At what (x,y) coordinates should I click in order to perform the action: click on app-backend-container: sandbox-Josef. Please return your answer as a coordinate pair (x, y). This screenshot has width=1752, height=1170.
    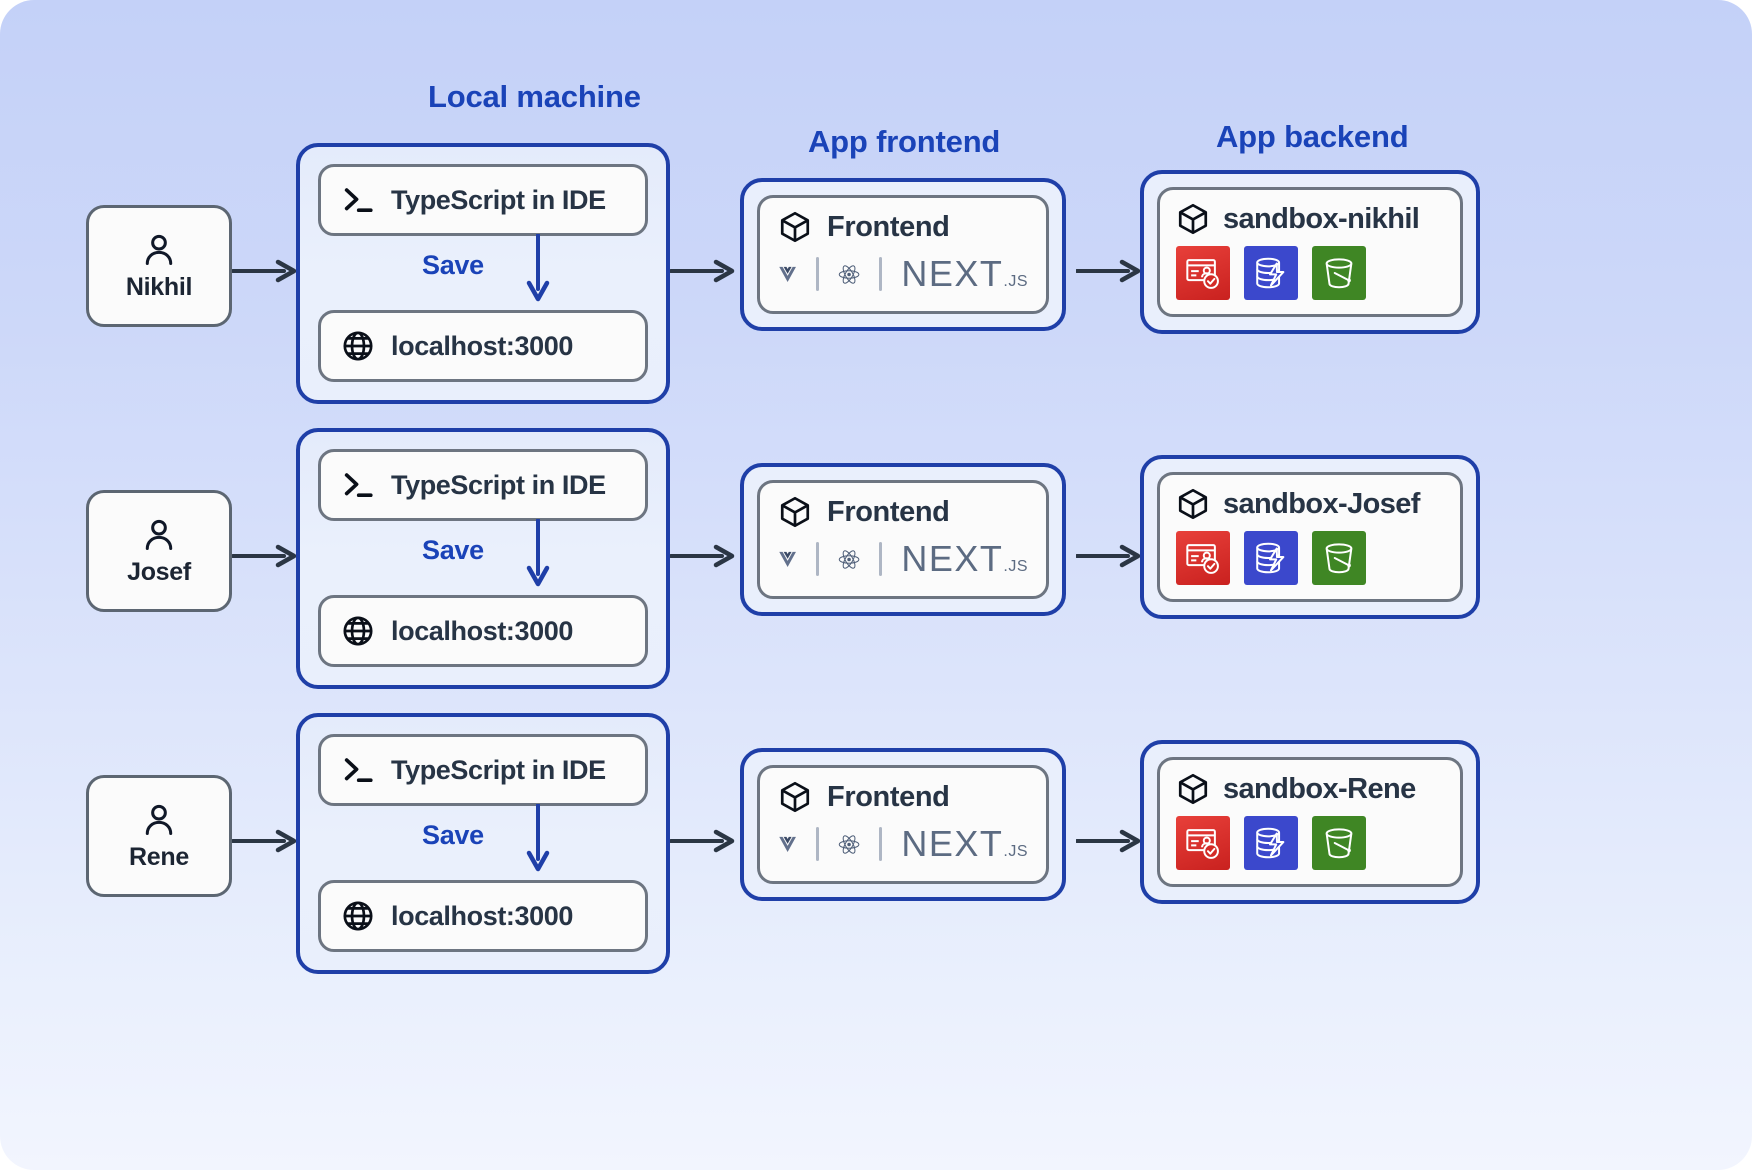
    Looking at the image, I should click on (1310, 537).